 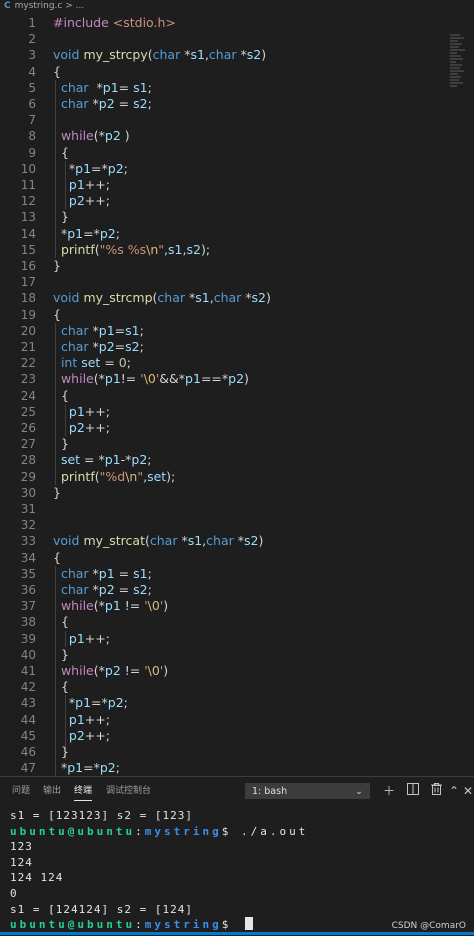 I want to click on code-line: 28 set = *p1-*p2;, so click(x=237, y=460).